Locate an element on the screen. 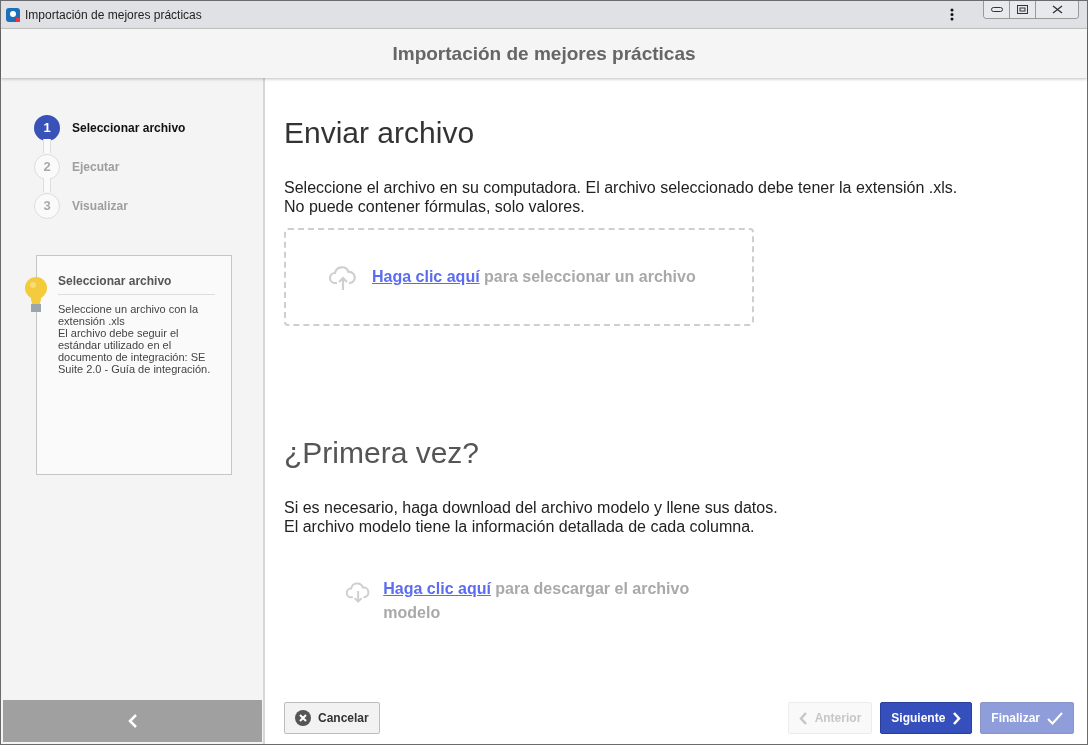 Image resolution: width=1088 pixels, height=745 pixels. section-description: Seleccione el archivo en su computadora. El archivo seleccionado debe tener la extensión .xls. is located at coordinates (621, 187).